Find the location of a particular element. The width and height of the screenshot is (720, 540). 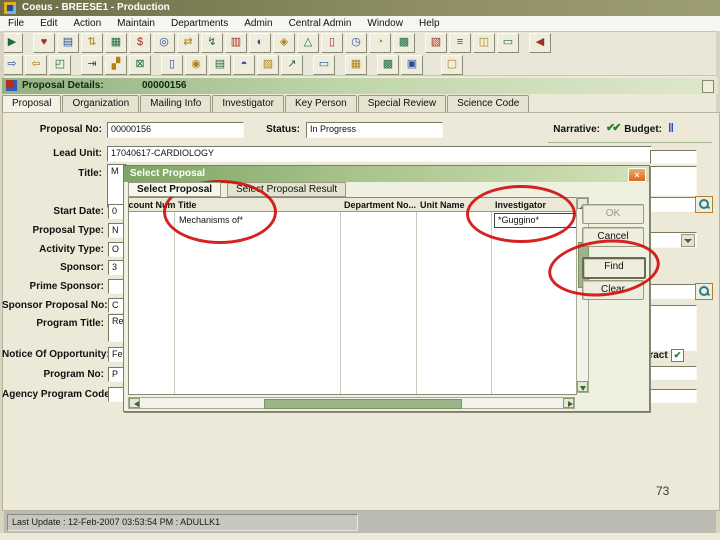

chevron-down-icon is located at coordinates (688, 240).